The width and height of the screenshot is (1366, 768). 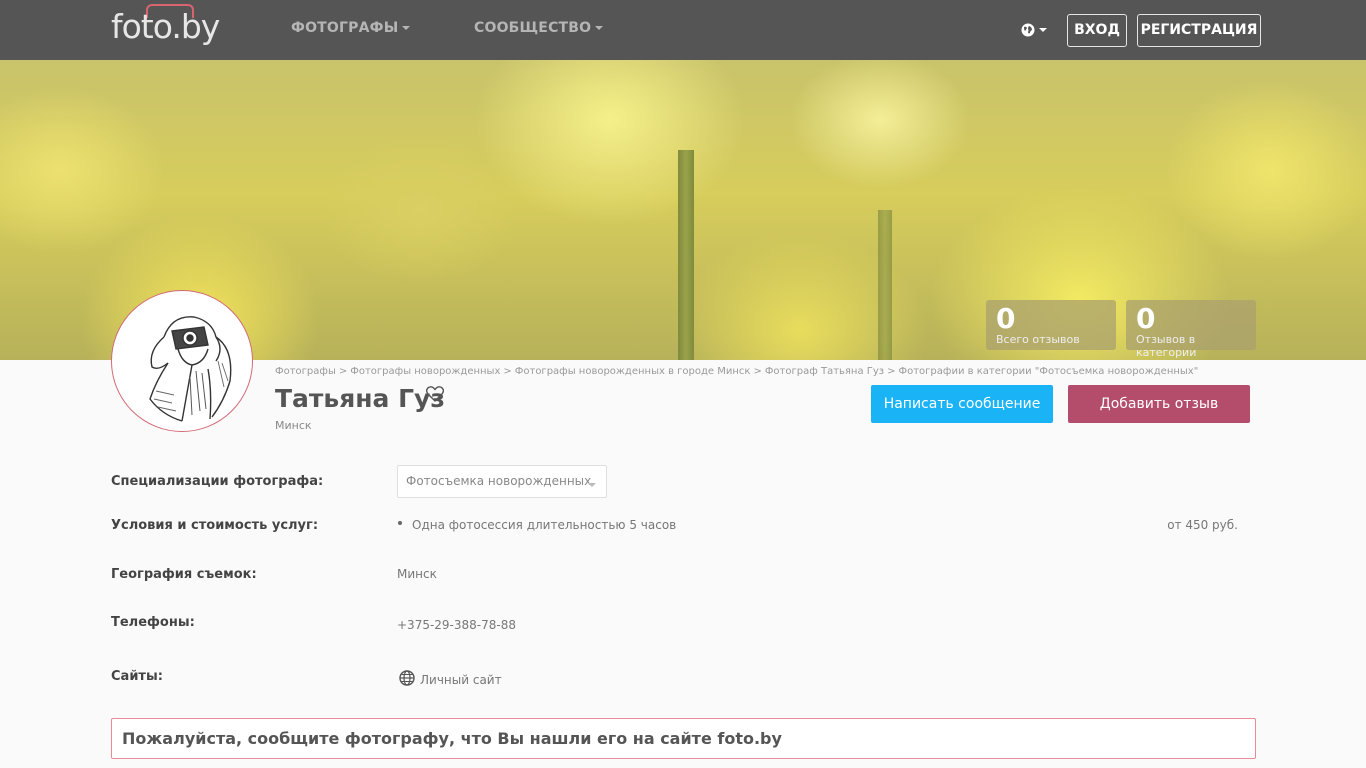 What do you see at coordinates (544, 525) in the screenshot?
I see `service-item: Одна фотосессия длительностью 5 часов` at bounding box center [544, 525].